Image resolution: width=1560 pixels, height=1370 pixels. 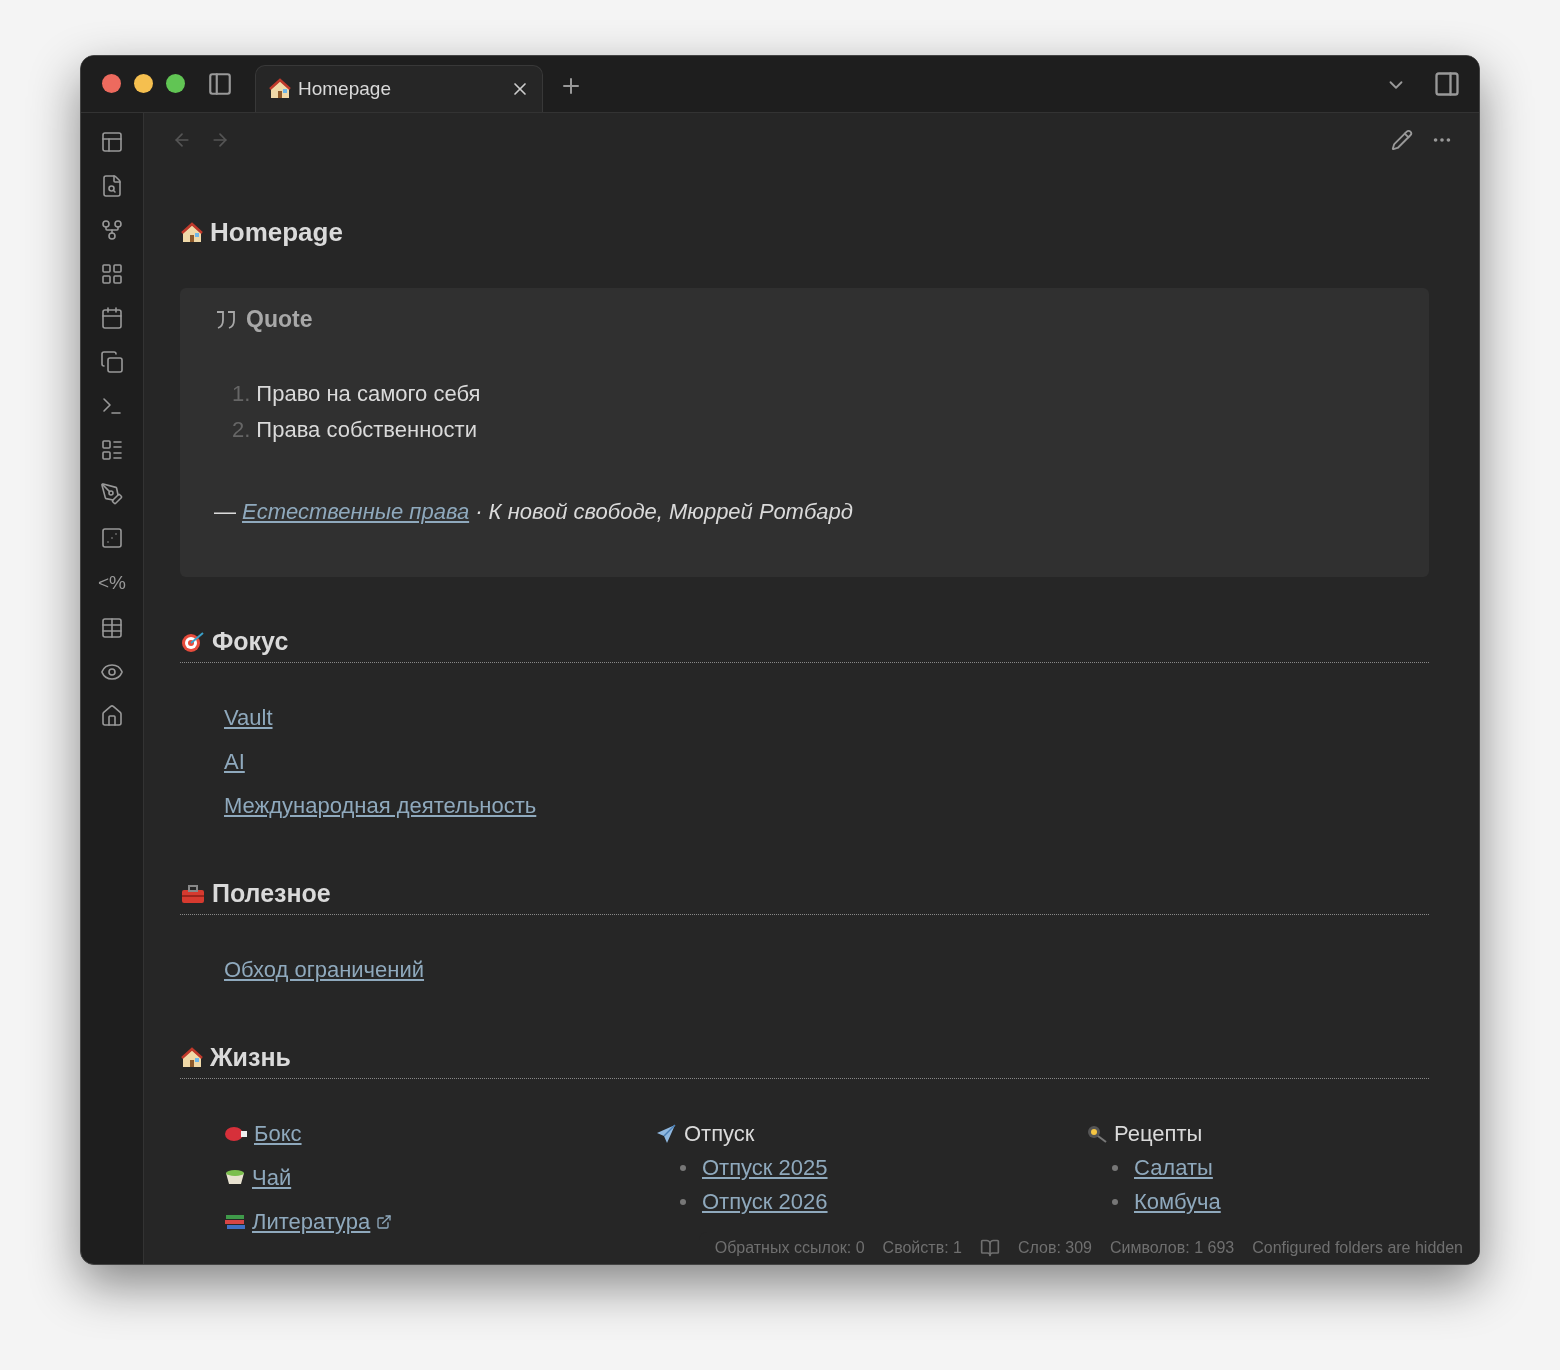 What do you see at coordinates (278, 1134) in the screenshot?
I see `note-link: Бокс` at bounding box center [278, 1134].